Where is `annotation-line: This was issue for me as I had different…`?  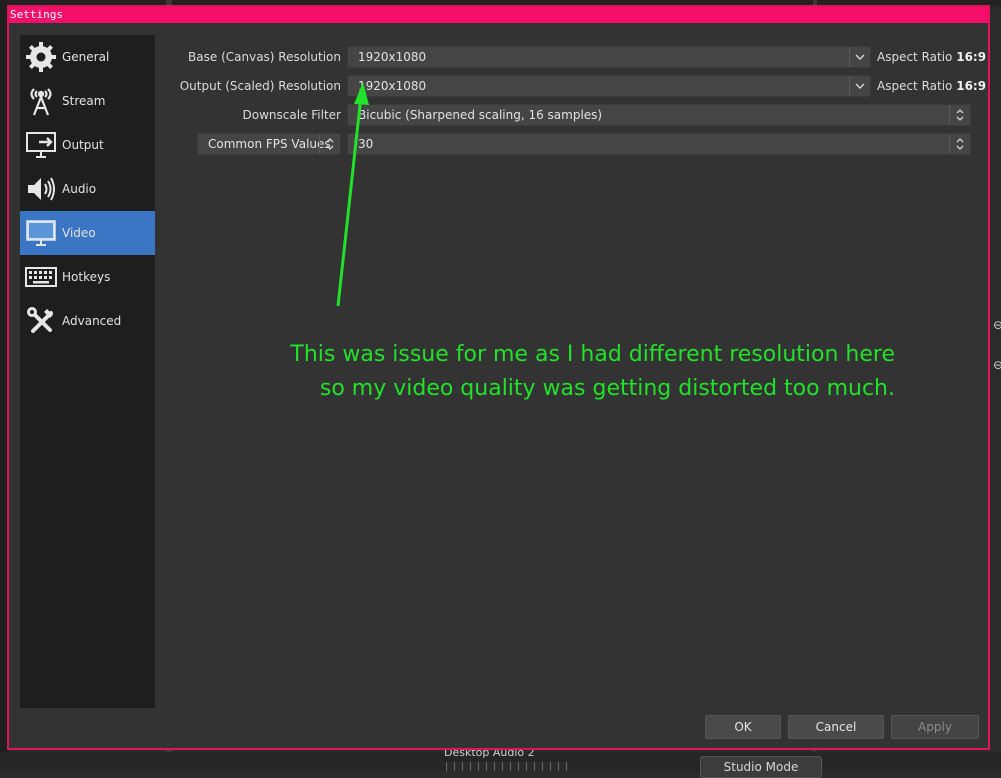
annotation-line: This was issue for me as I had different… is located at coordinates (592, 354).